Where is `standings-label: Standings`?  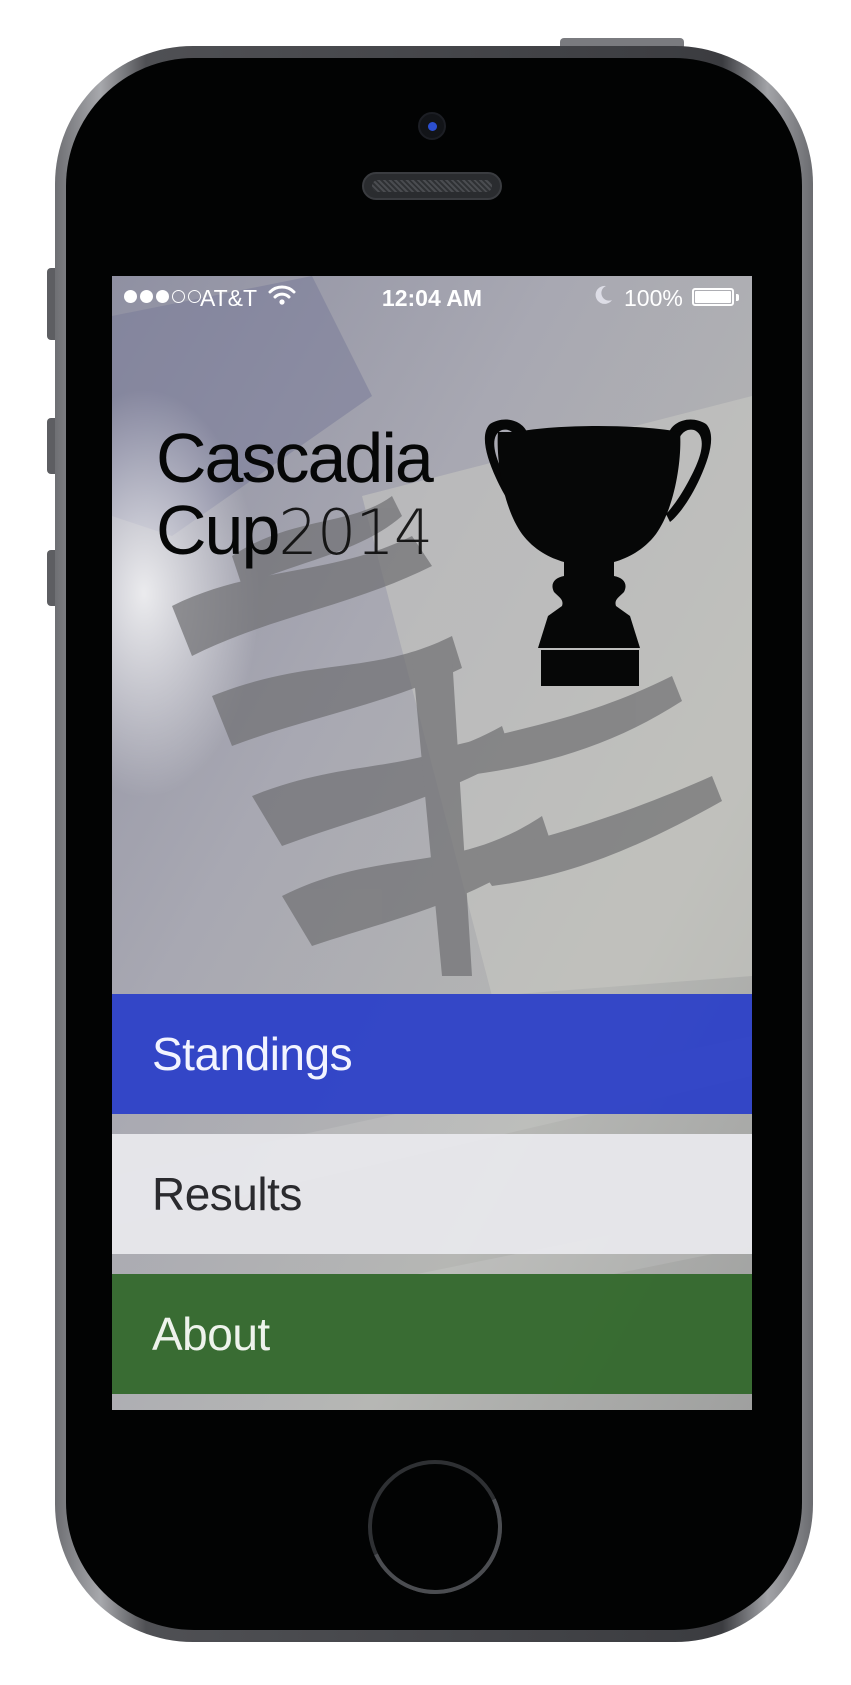
standings-label: Standings is located at coordinates (252, 1054).